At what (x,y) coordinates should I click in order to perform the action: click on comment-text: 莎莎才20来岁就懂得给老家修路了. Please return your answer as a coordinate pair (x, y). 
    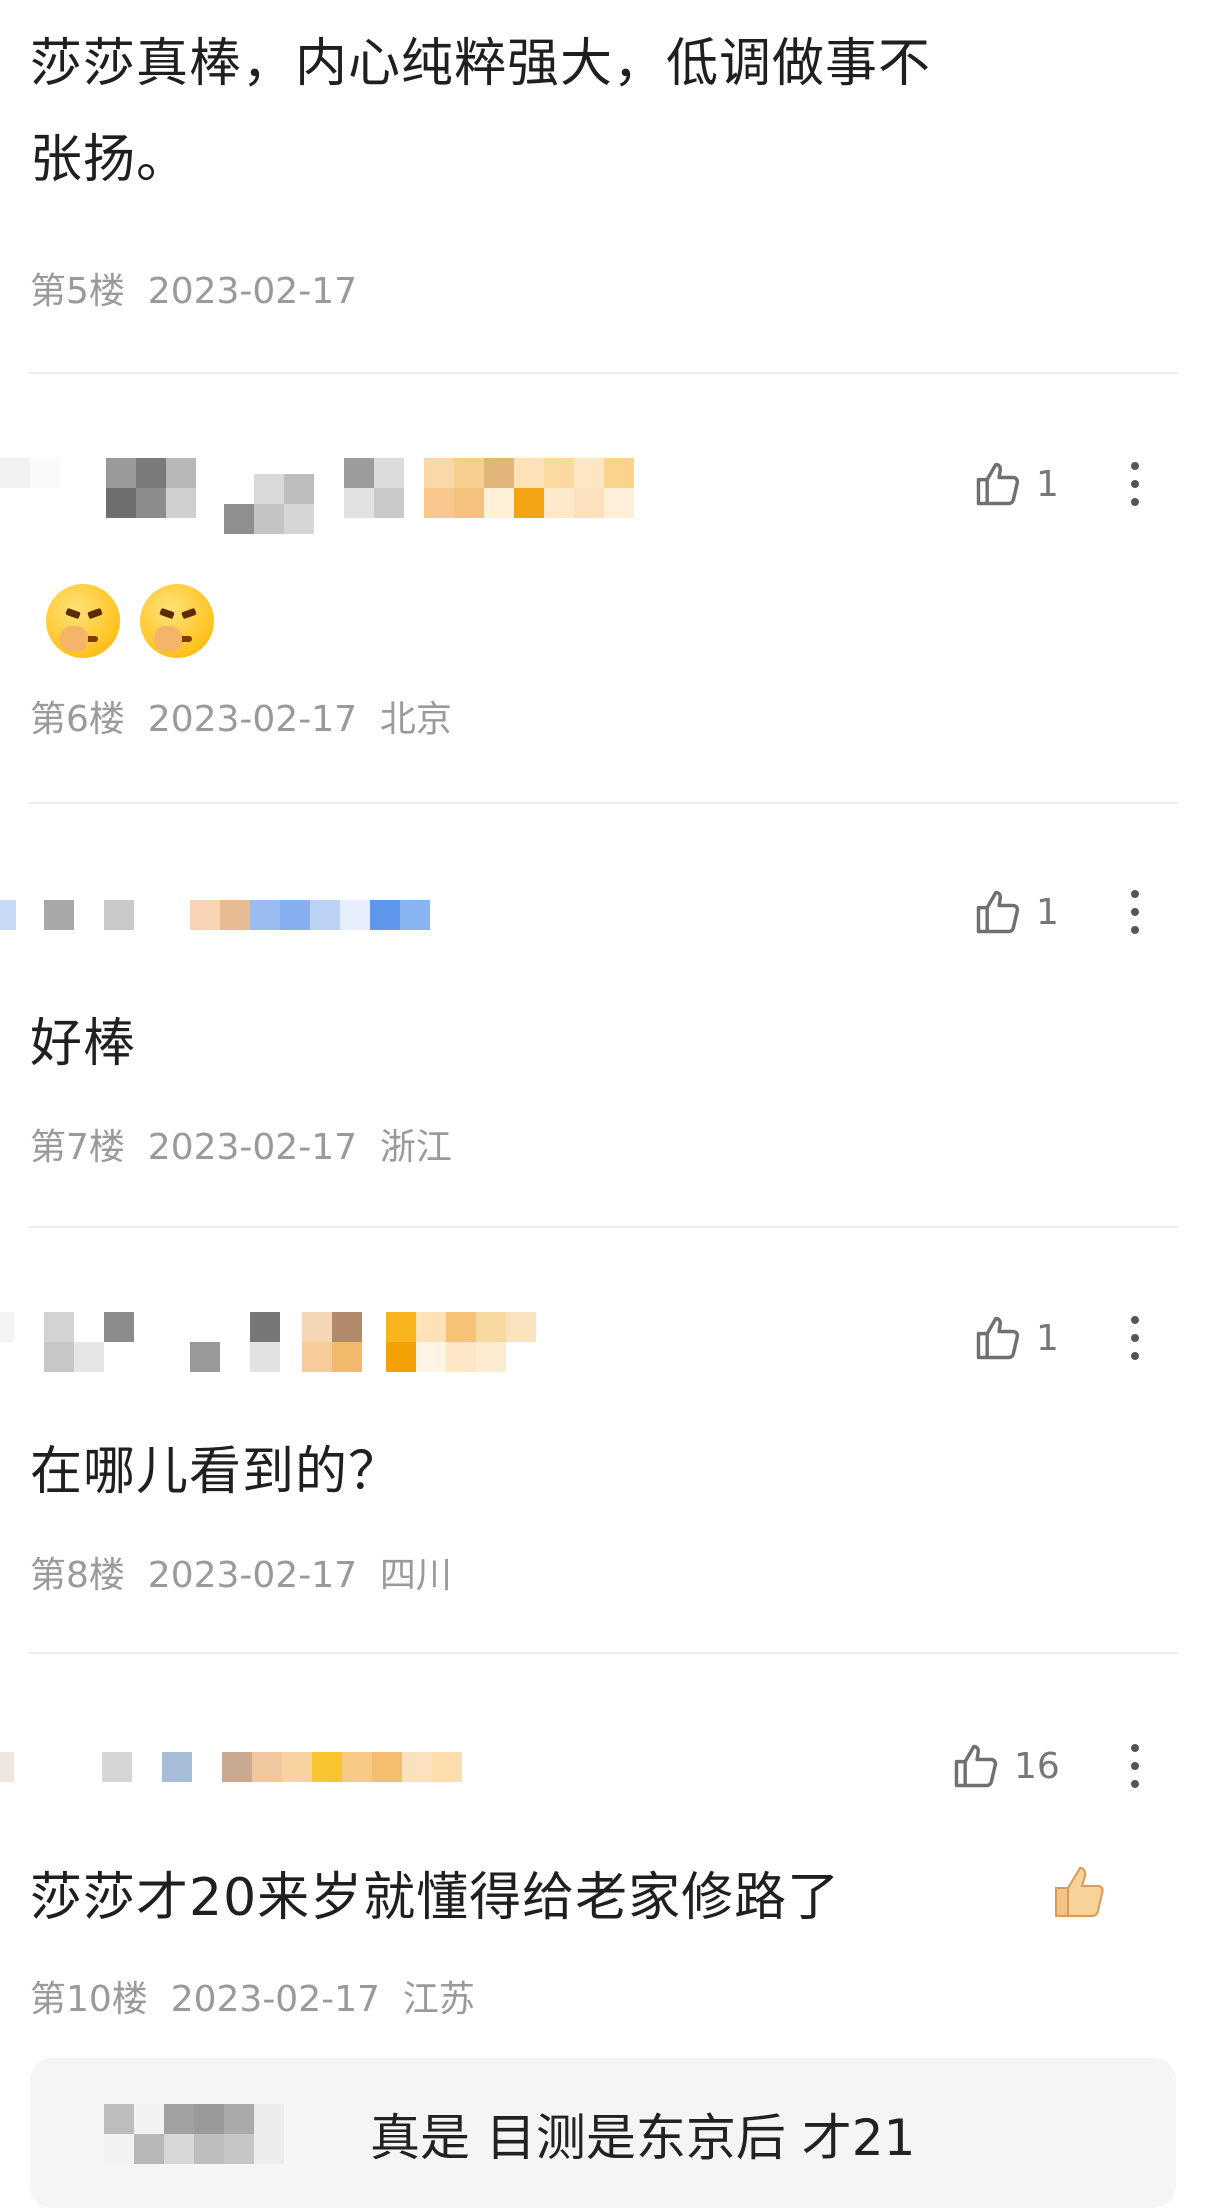
    Looking at the image, I should click on (603, 1898).